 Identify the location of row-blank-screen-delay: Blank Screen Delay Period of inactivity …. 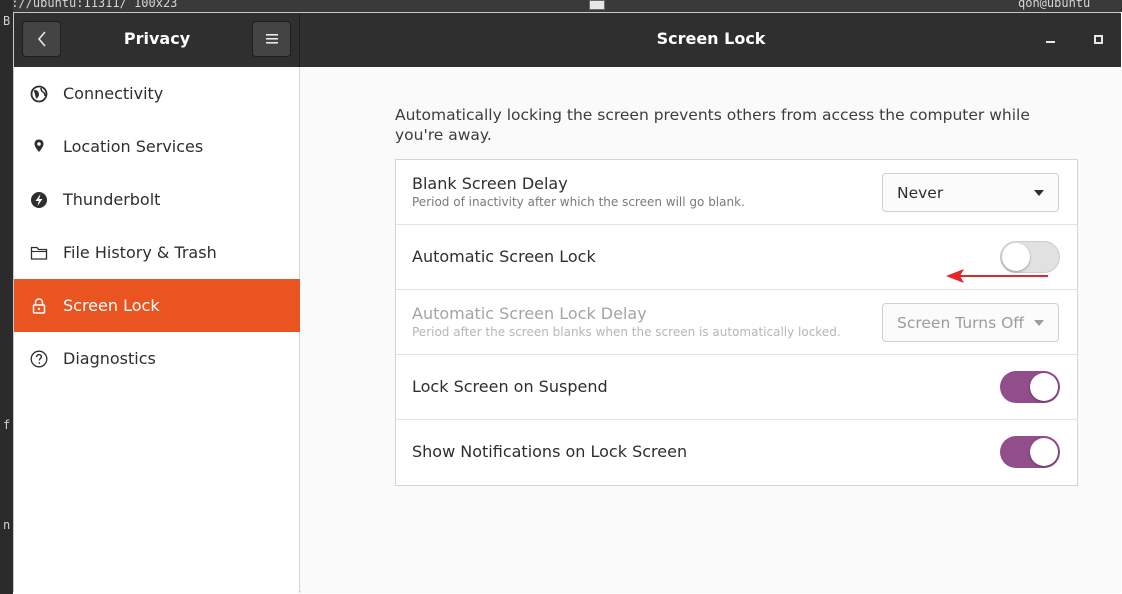
(736, 192).